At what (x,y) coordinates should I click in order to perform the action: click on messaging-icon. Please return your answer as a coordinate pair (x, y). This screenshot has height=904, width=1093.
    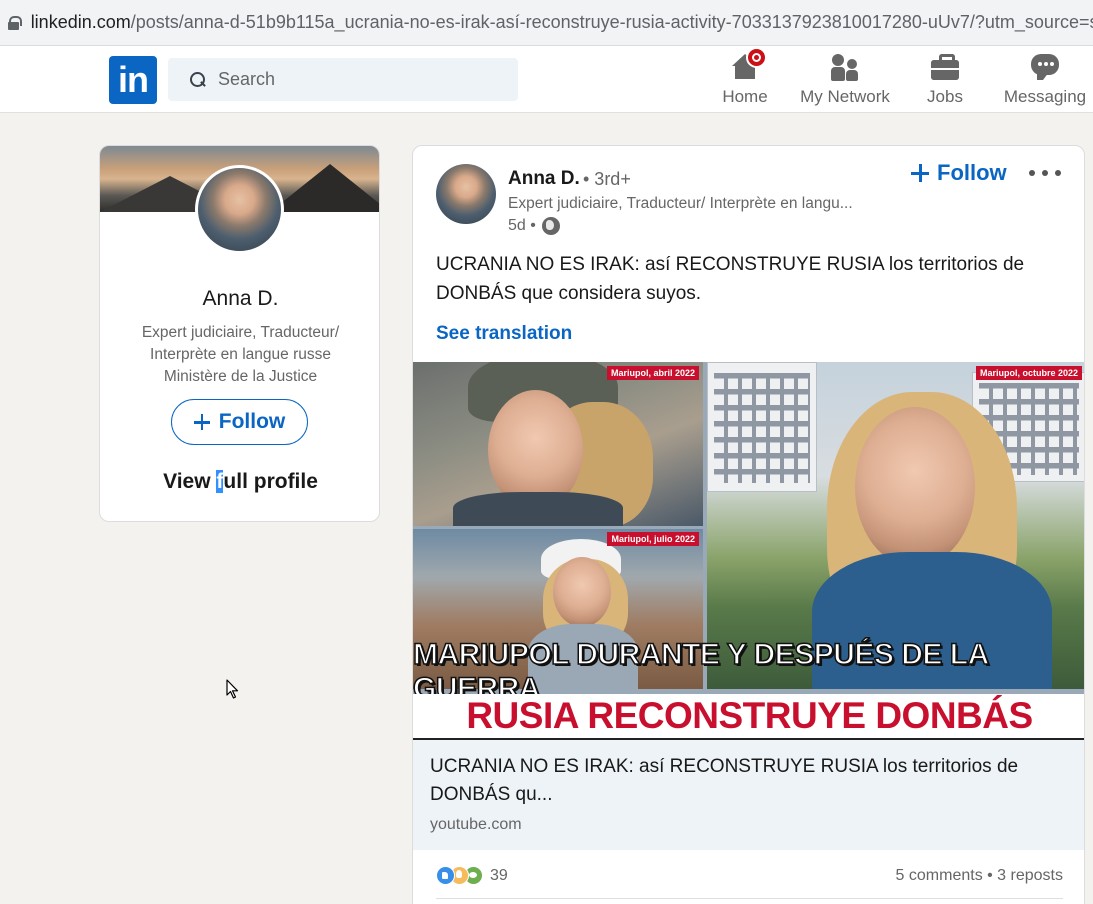
    Looking at the image, I should click on (1045, 67).